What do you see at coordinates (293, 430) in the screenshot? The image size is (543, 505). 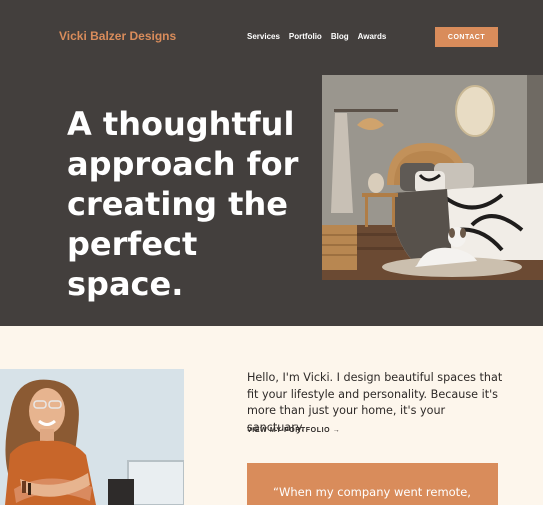 I see `view-portfolio-link: VIEW MY PORTFOLIO →` at bounding box center [293, 430].